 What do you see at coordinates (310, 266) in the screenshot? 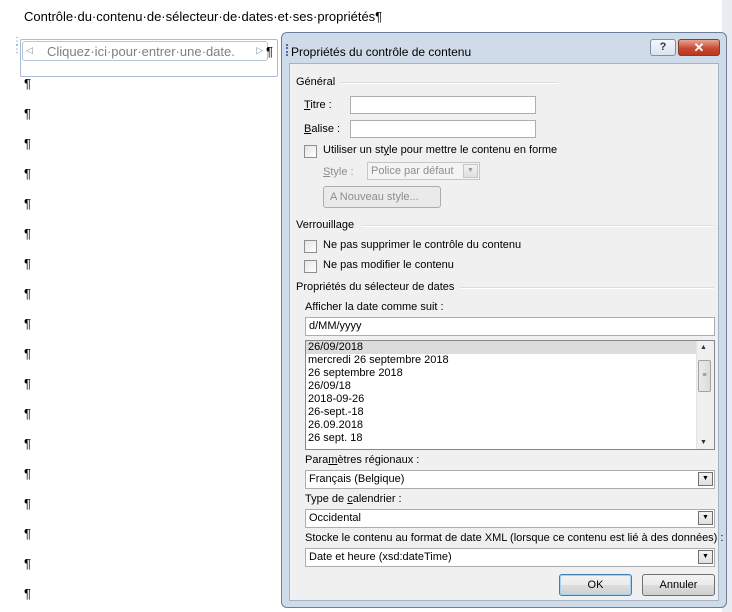
I see `no-edit-checkbox` at bounding box center [310, 266].